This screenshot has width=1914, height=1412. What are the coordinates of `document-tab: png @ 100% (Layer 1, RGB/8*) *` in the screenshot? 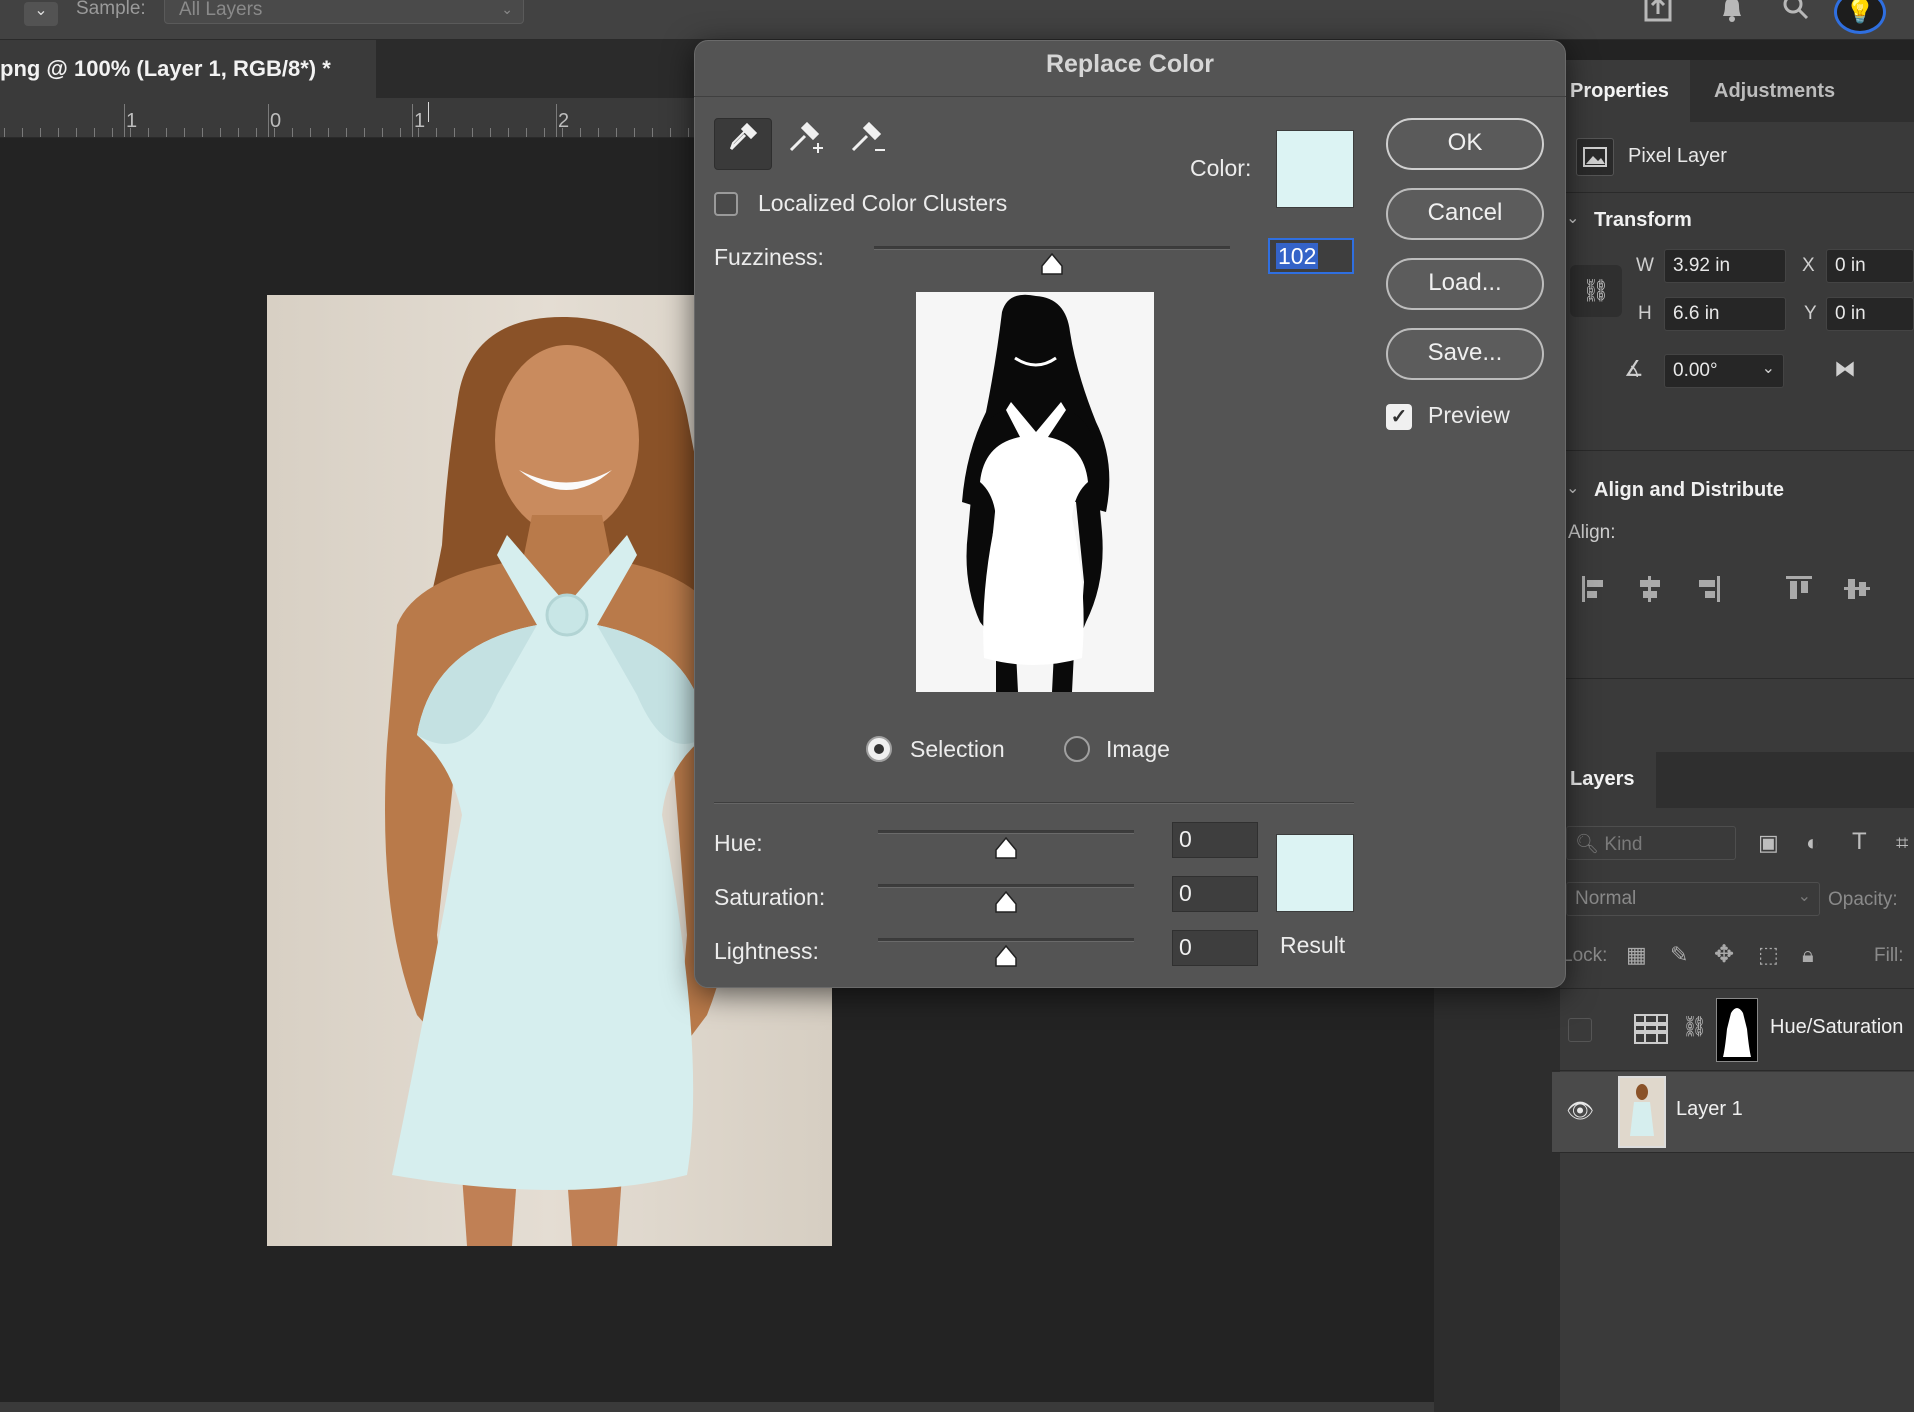 It's located at (188, 69).